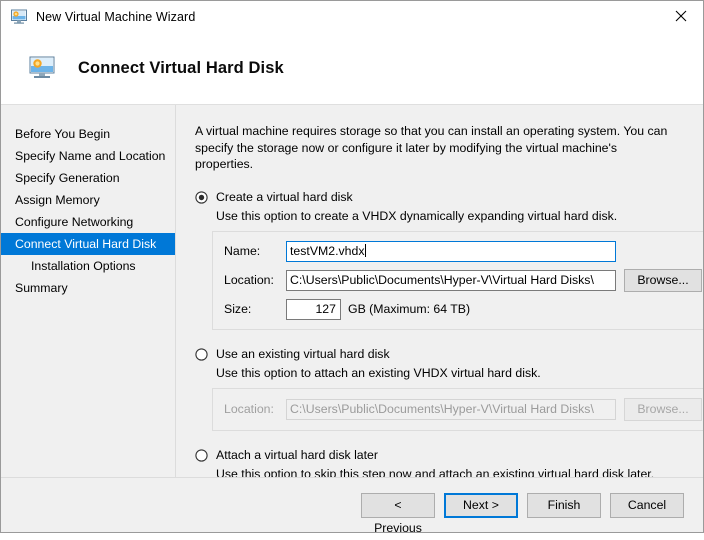 The height and width of the screenshot is (540, 704). What do you see at coordinates (398, 513) in the screenshot?
I see `previous-button: < Previous` at bounding box center [398, 513].